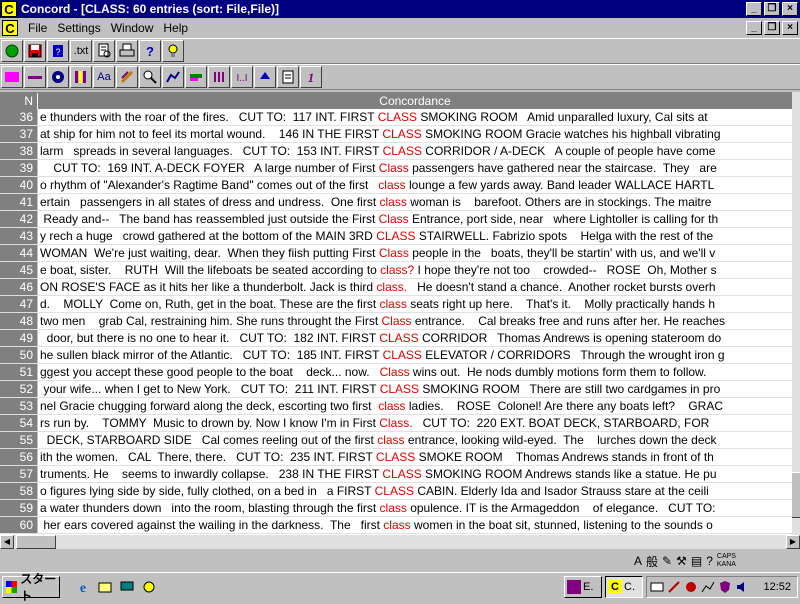 Image resolution: width=800 pixels, height=604 pixels. Describe the element at coordinates (149, 587) in the screenshot. I see `channels-icon` at that location.